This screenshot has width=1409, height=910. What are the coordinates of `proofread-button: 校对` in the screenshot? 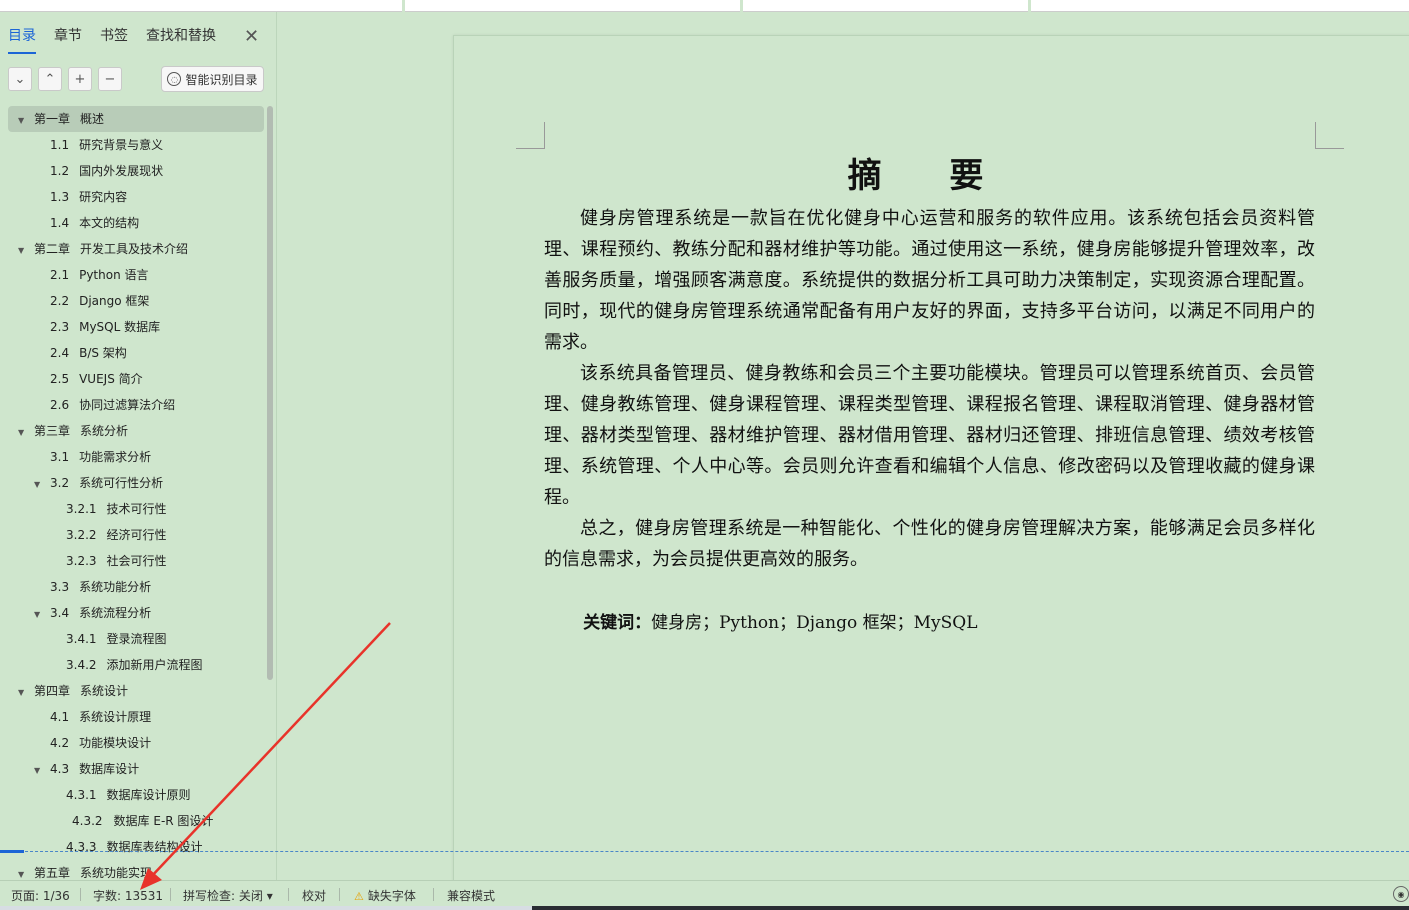 It's located at (314, 895).